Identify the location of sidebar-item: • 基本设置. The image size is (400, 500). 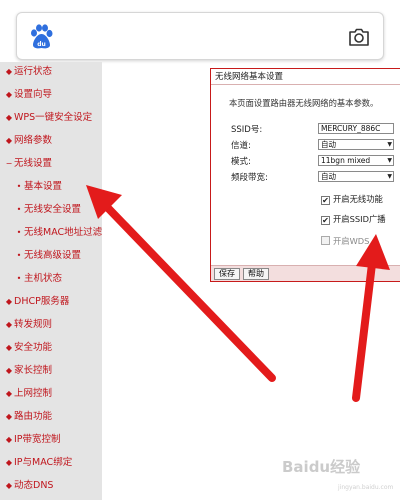
(31, 187).